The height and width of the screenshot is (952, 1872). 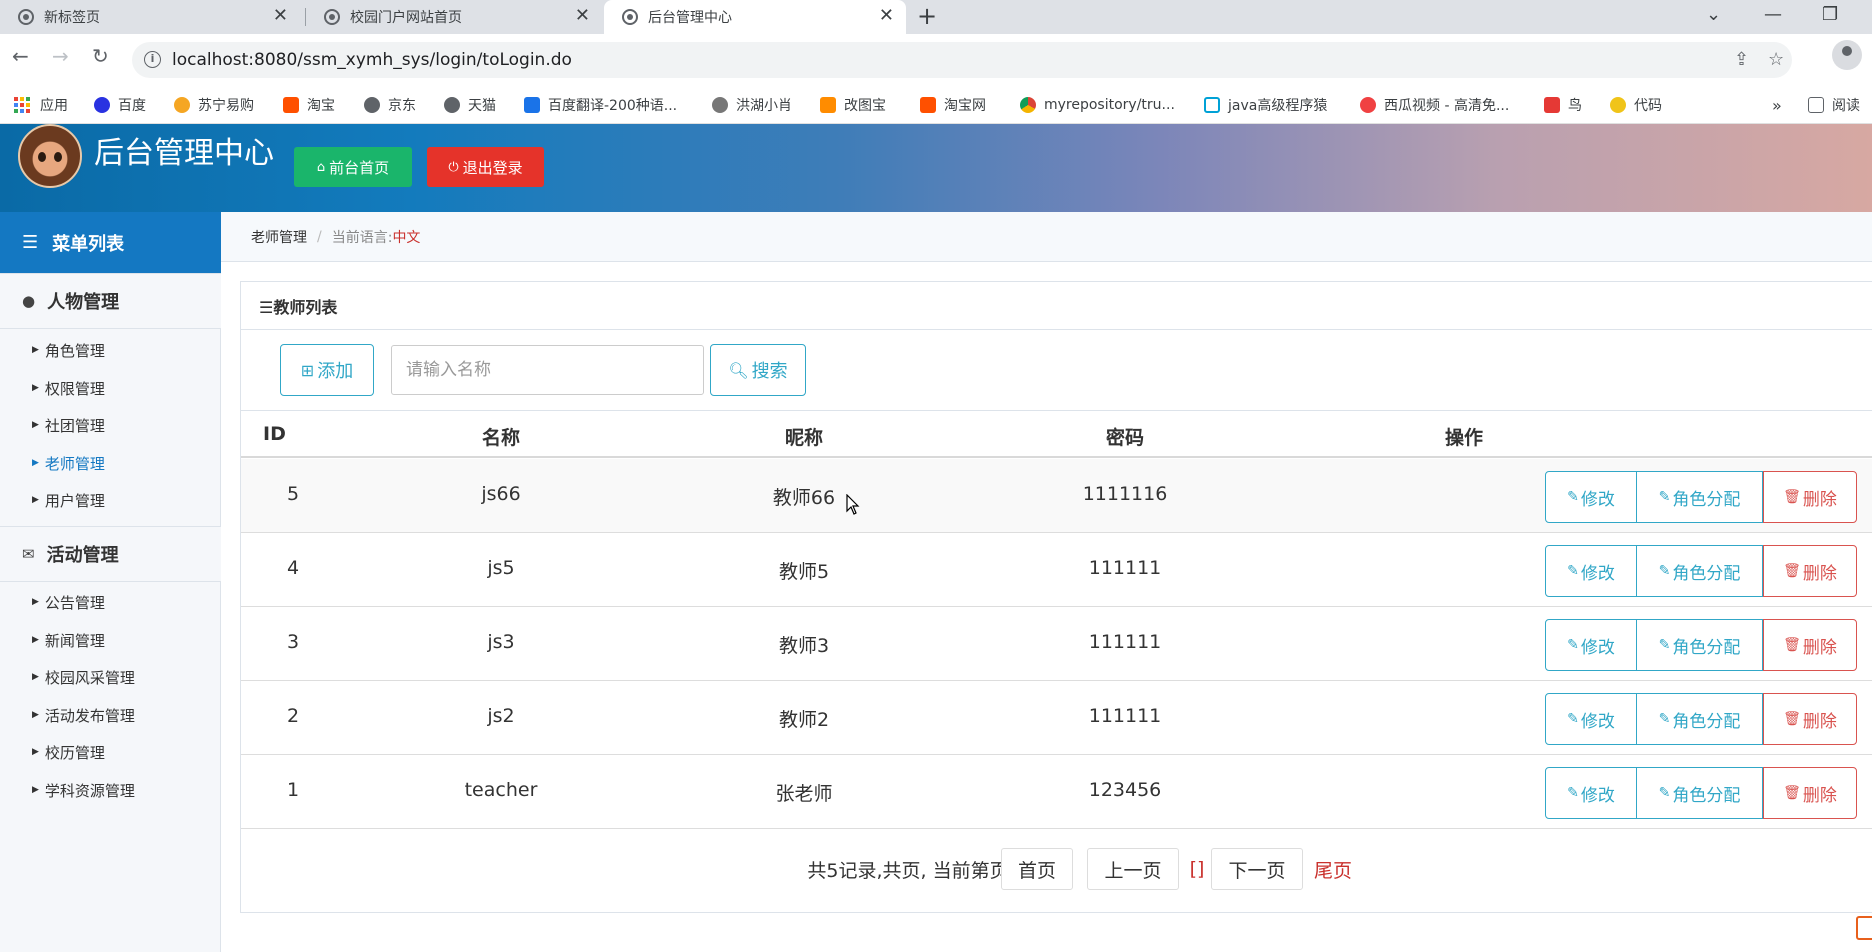 What do you see at coordinates (110, 752) in the screenshot?
I see `sidebar-item-calendar: ▶ 校历管理` at bounding box center [110, 752].